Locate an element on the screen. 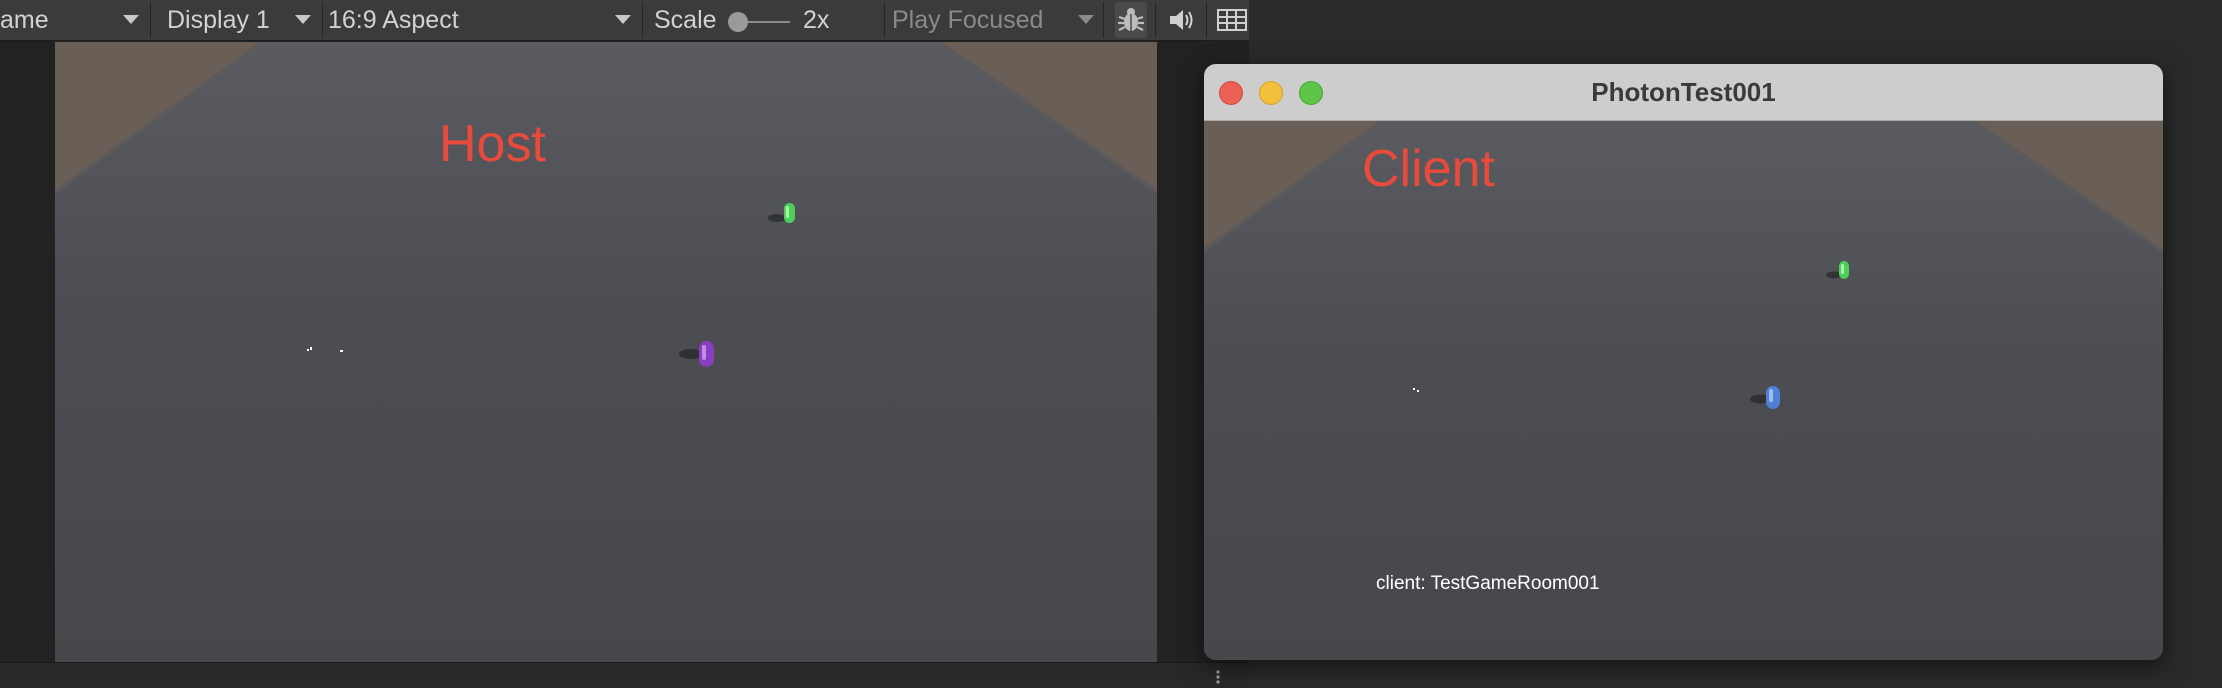 Image resolution: width=2222 pixels, height=688 pixels. display-label: Display 1 is located at coordinates (218, 19).